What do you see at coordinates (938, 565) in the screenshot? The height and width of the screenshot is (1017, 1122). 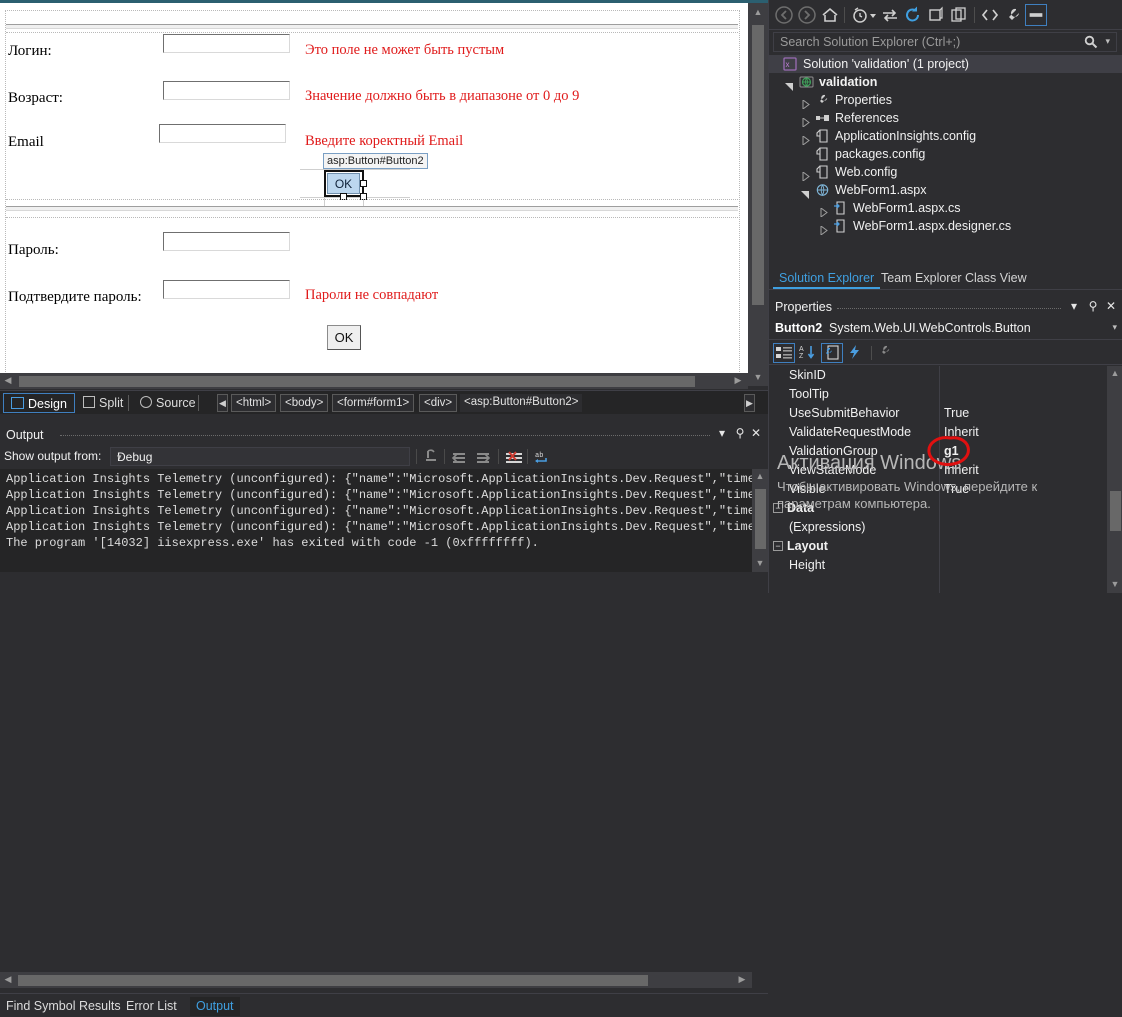 I see `property-row-height: Height` at bounding box center [938, 565].